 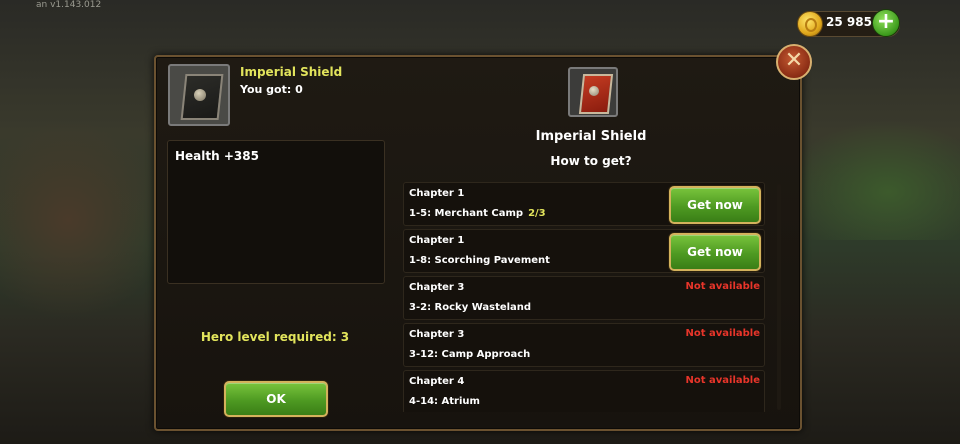 I want to click on background-landscape-right, so click(x=870, y=180).